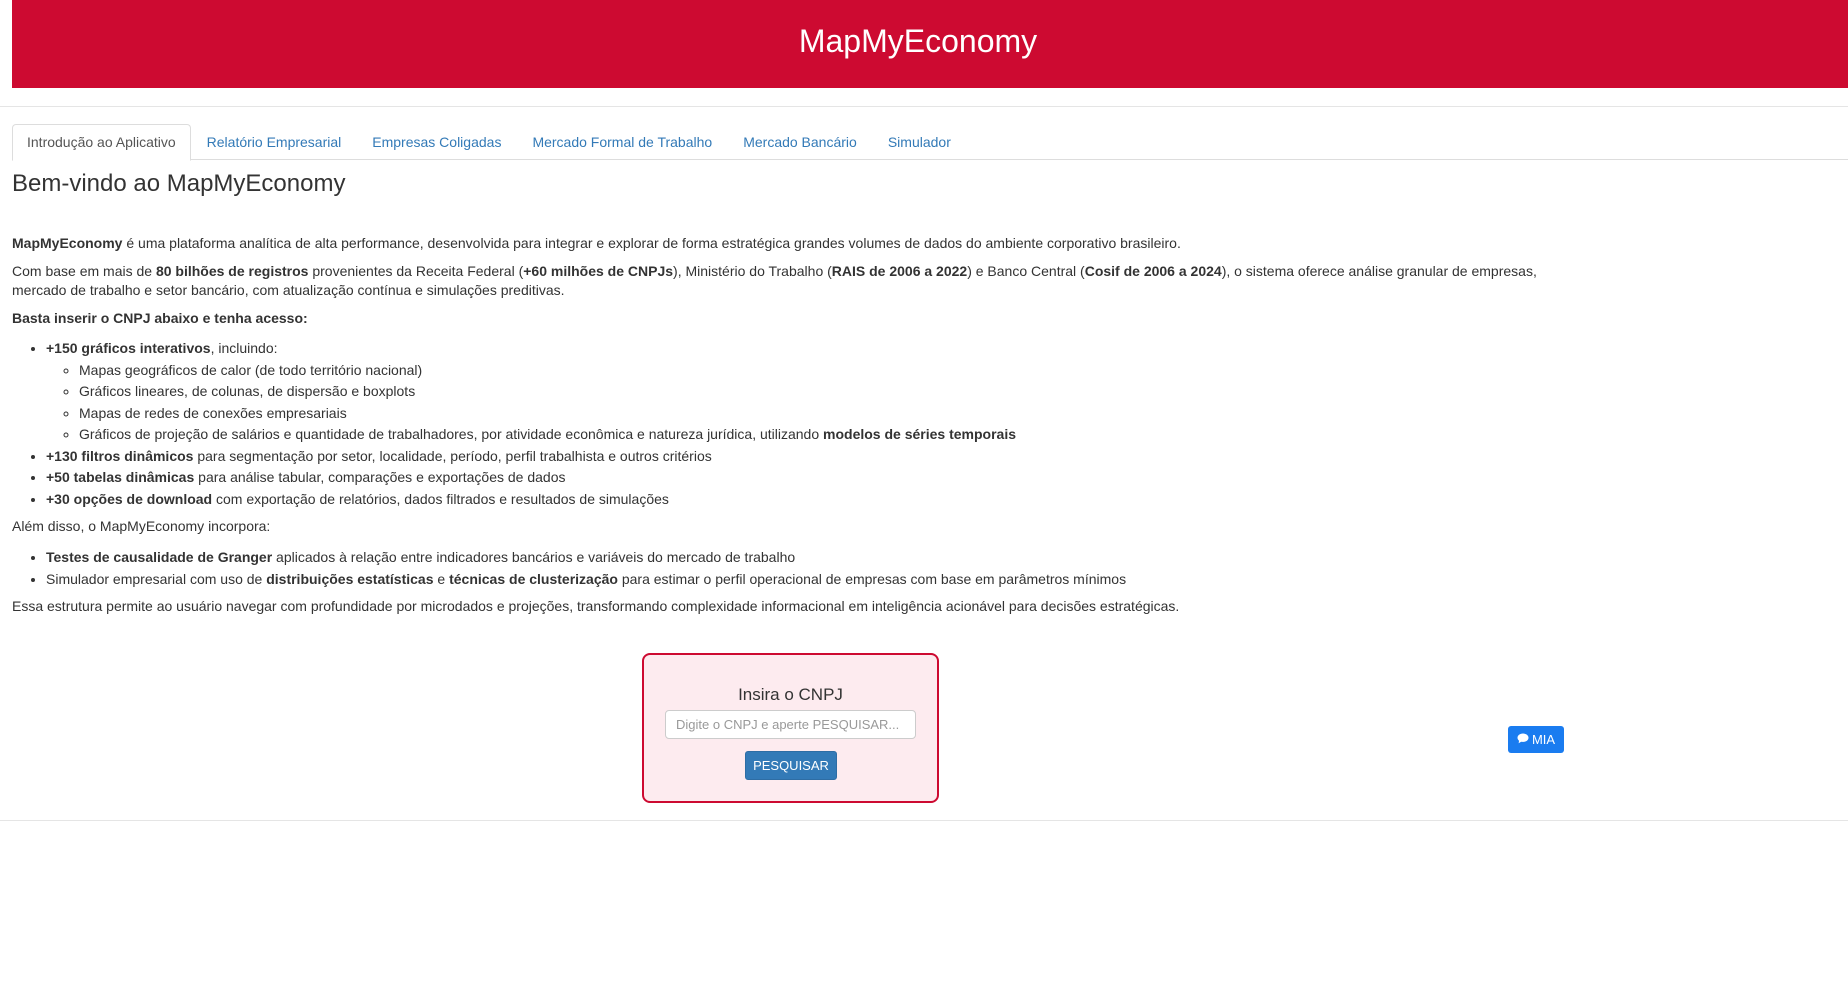  I want to click on bold-text: MapMyEconomy, so click(67, 243).